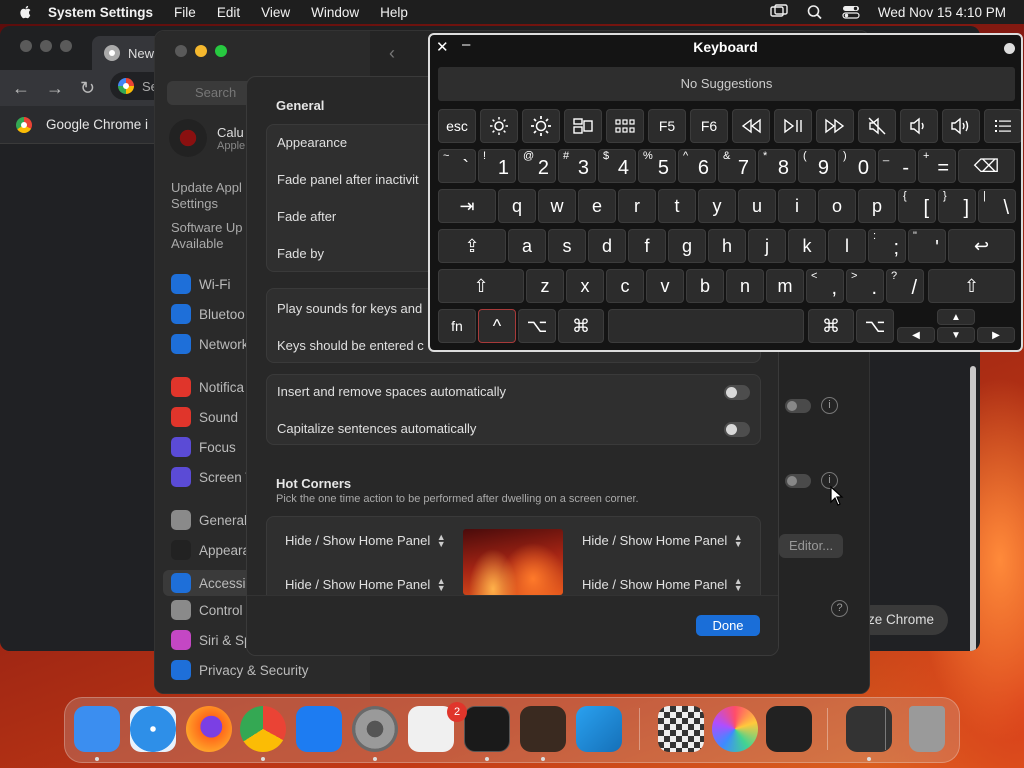 Image resolution: width=1024 pixels, height=768 pixels. What do you see at coordinates (957, 206) in the screenshot?
I see `key-]: }]` at bounding box center [957, 206].